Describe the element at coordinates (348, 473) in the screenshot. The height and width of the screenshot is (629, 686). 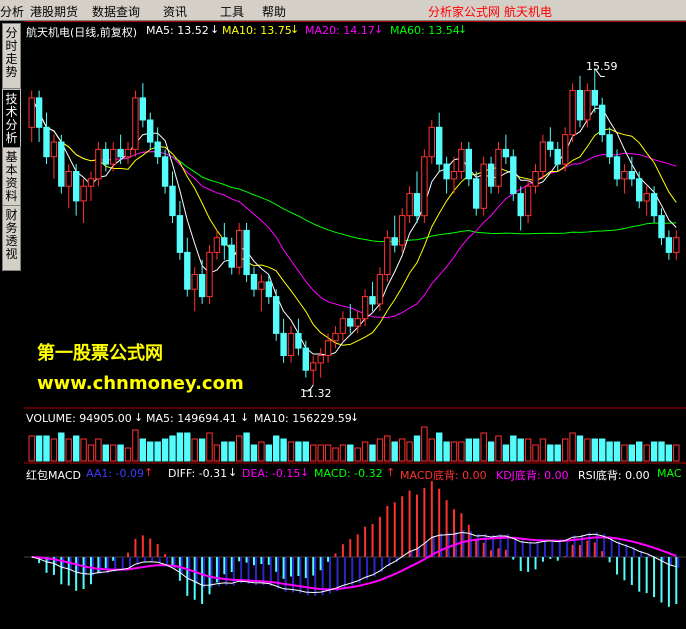
I see `macd-macd-value: MACD: -0.32` at that location.